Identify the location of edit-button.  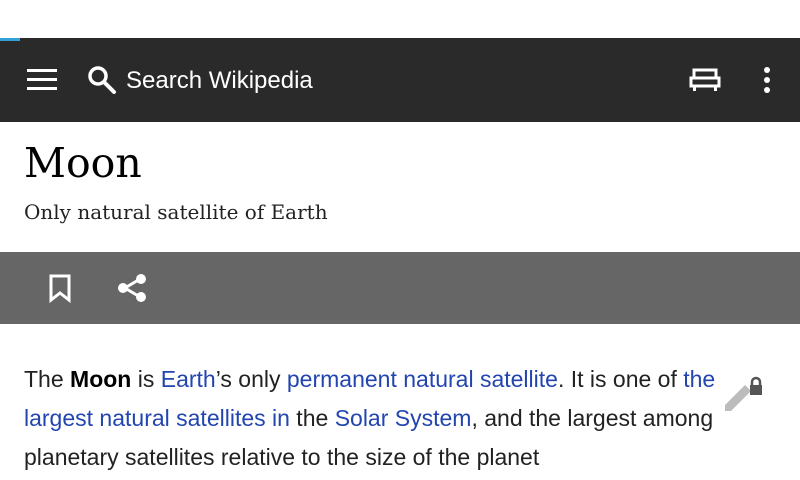
(741, 395).